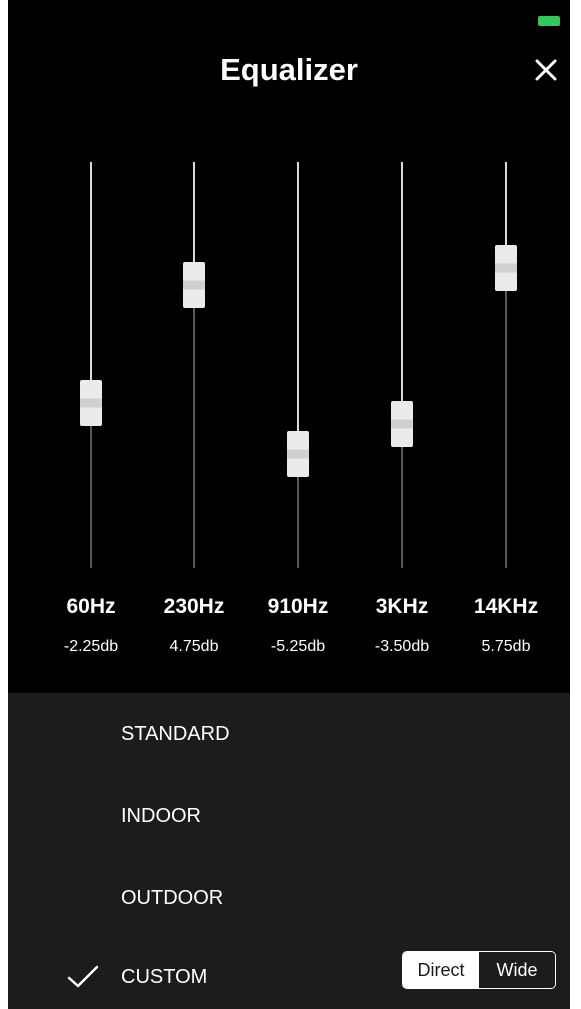 The width and height of the screenshot is (581, 1009). I want to click on mode-option-wide: Wide, so click(517, 970).